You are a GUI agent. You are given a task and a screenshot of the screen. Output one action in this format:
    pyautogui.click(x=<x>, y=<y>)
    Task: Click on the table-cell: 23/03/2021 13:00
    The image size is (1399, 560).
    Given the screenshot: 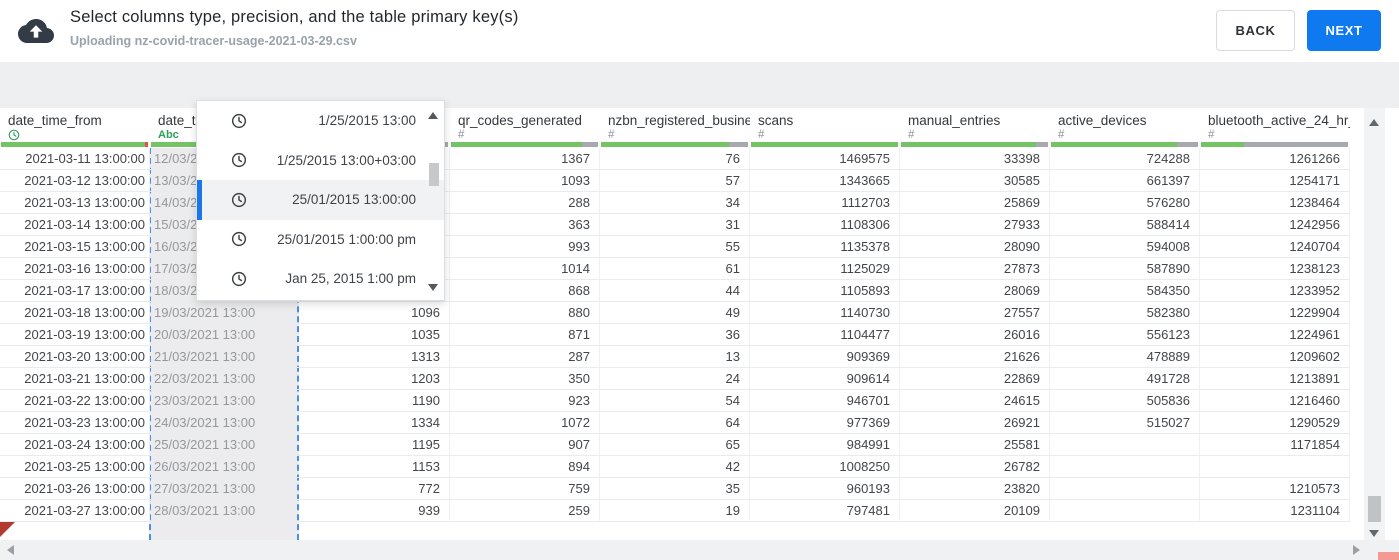 What is the action you would take?
    pyautogui.click(x=225, y=401)
    